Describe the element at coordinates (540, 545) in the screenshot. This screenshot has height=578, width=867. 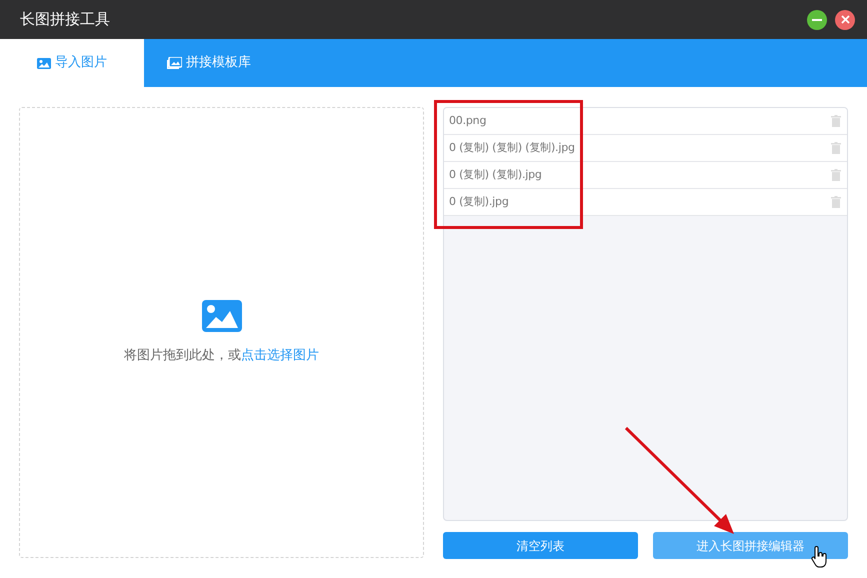
I see `action-button: 清空列表` at that location.